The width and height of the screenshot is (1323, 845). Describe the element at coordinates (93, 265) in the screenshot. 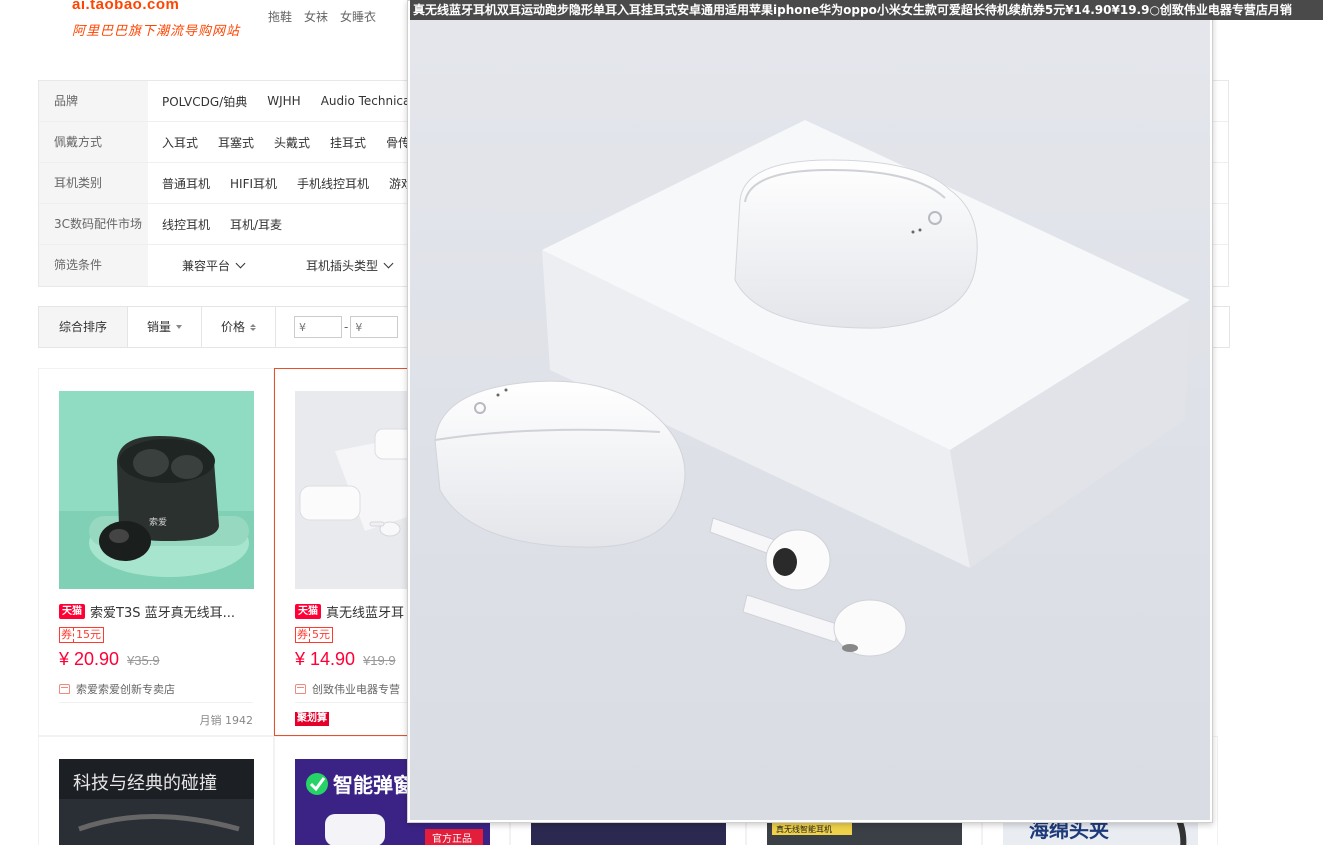

I see `filter-label: 筛选条件` at that location.